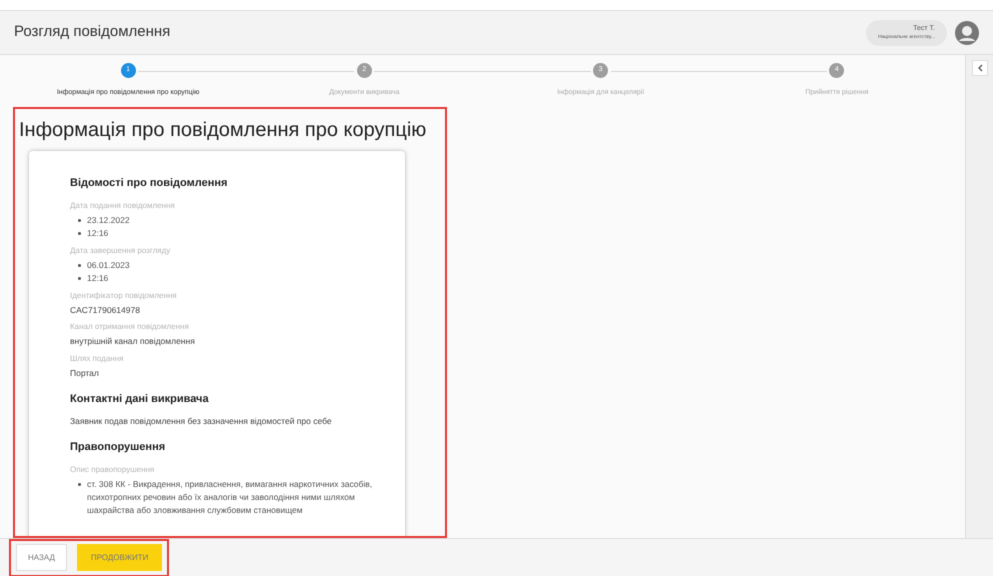  What do you see at coordinates (97, 359) in the screenshot?
I see `field-label: Шлях подання` at bounding box center [97, 359].